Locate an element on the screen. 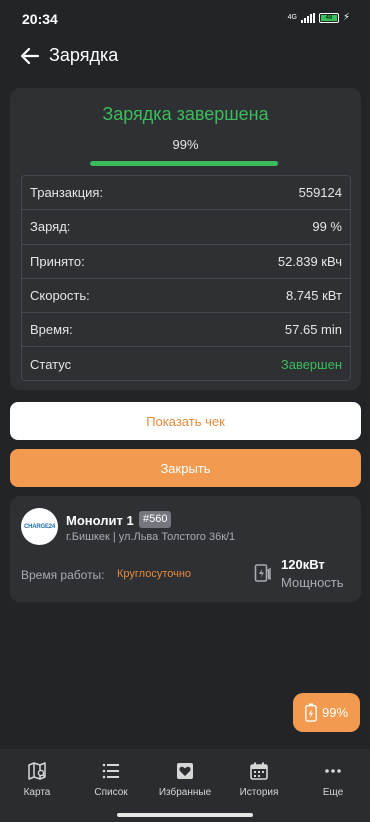 This screenshot has height=822, width=370. charging-bolt-icon: ⚡ is located at coordinates (346, 17).